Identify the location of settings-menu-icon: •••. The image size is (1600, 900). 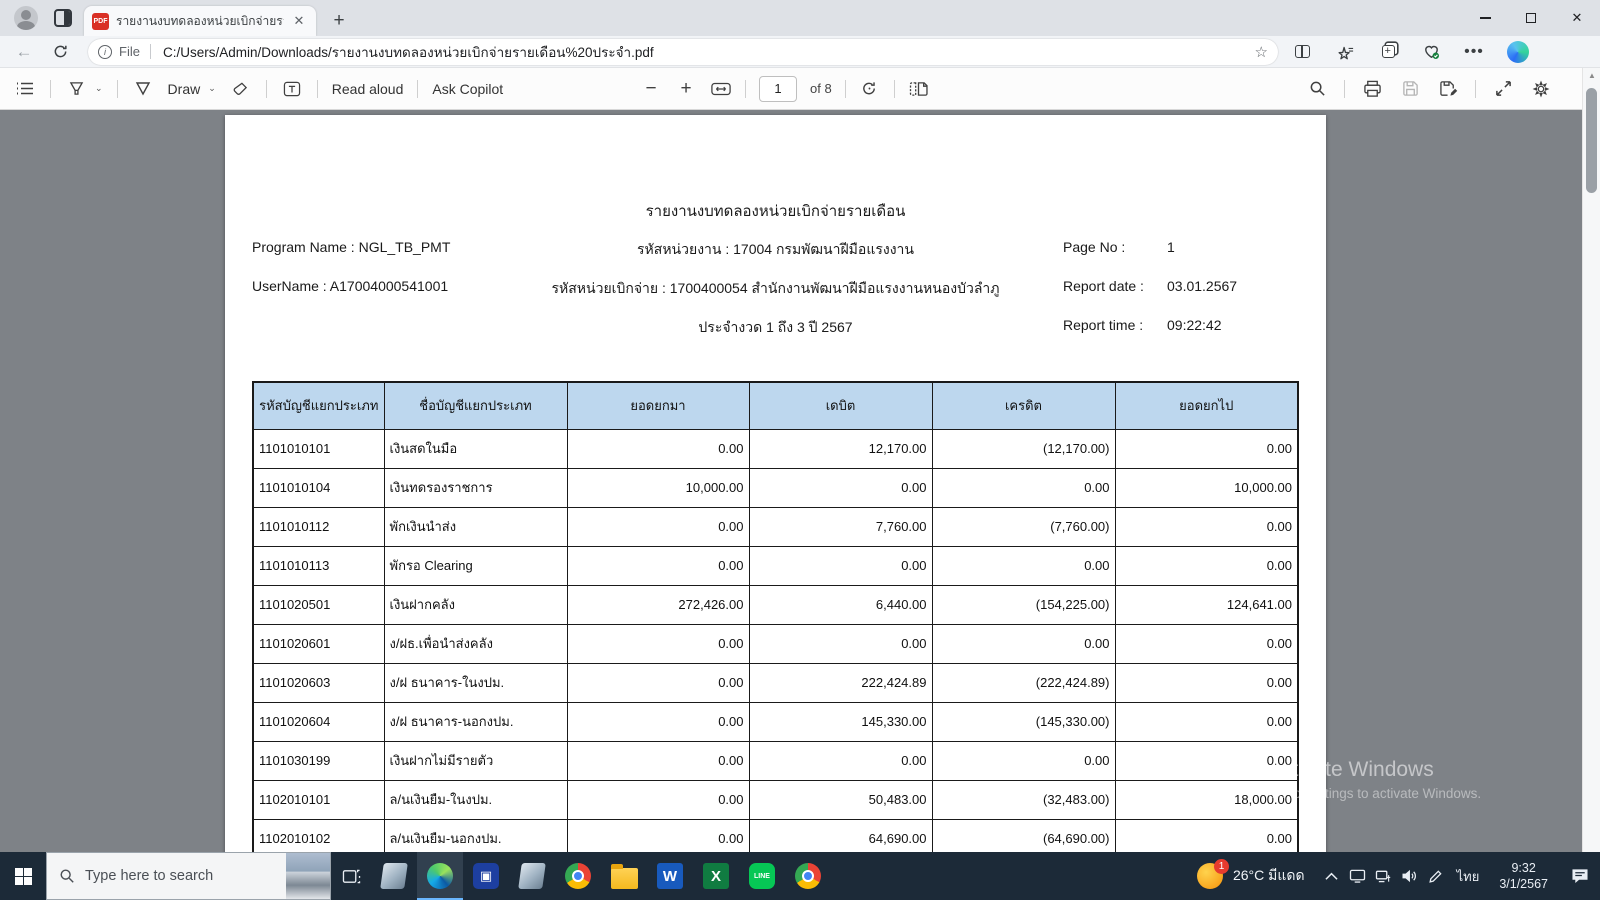
(1474, 52).